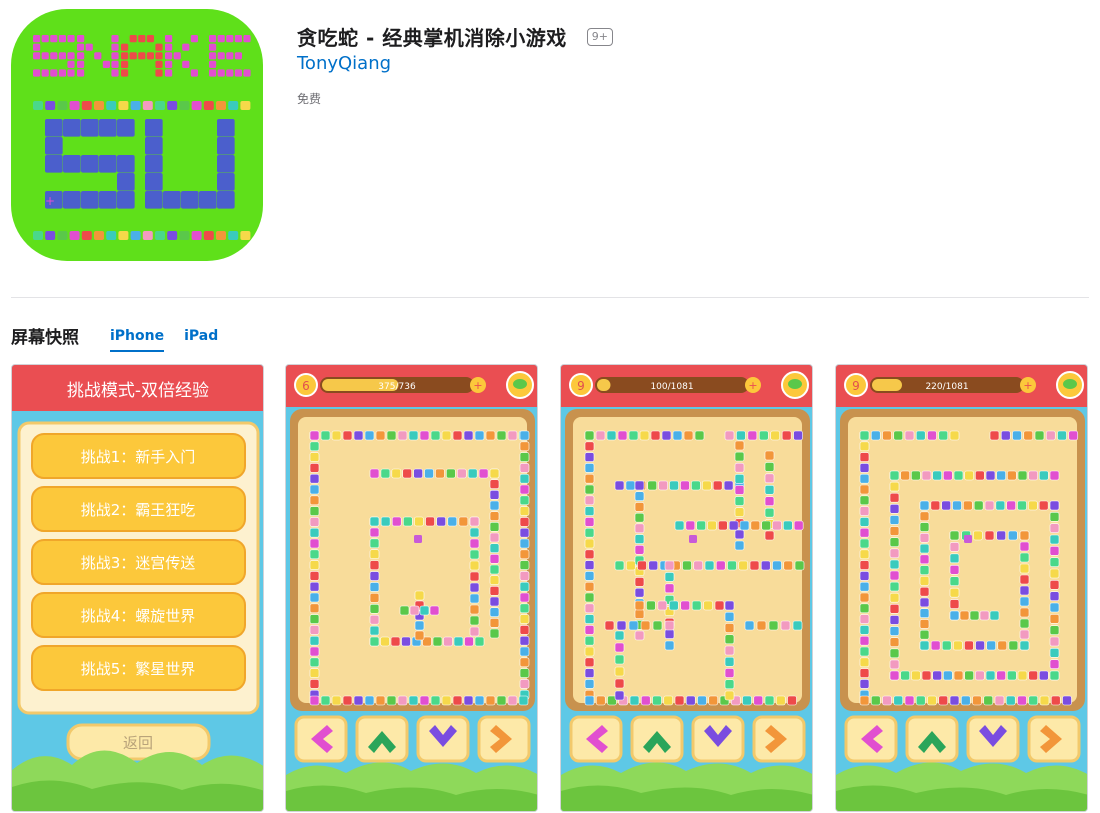  What do you see at coordinates (138, 456) in the screenshot?
I see `challenge-button-1: 挑战1：新手入门` at bounding box center [138, 456].